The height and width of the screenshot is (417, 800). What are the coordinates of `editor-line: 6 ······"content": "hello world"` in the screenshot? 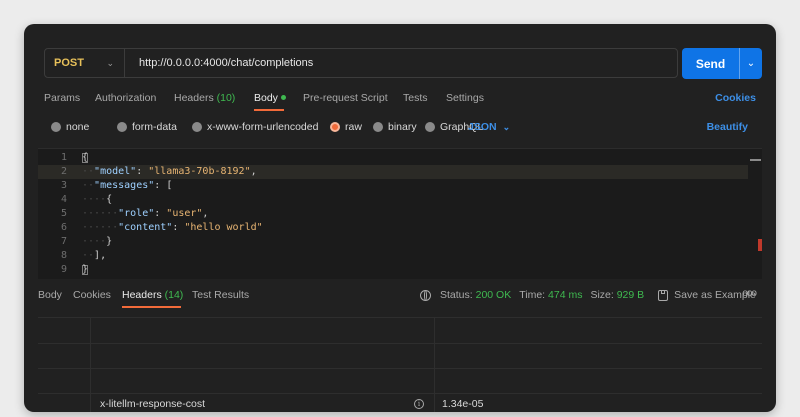 It's located at (161, 227).